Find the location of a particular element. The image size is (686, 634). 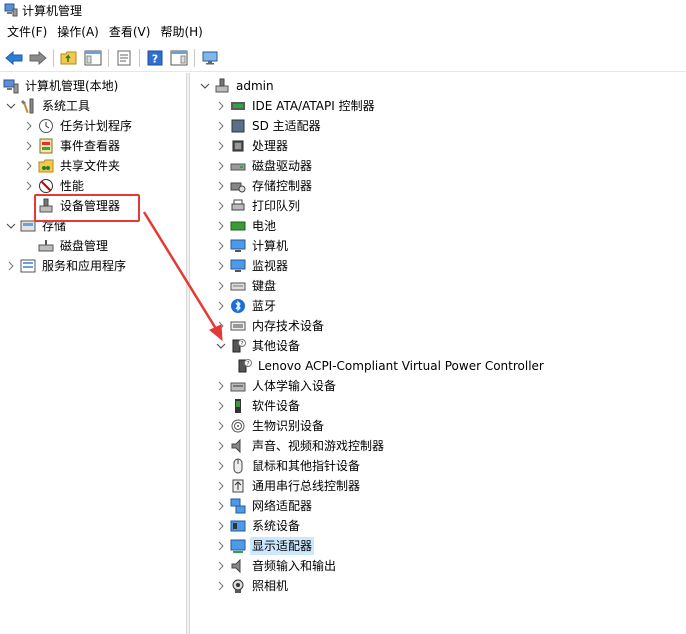

scan-hardware-button is located at coordinates (210, 58).